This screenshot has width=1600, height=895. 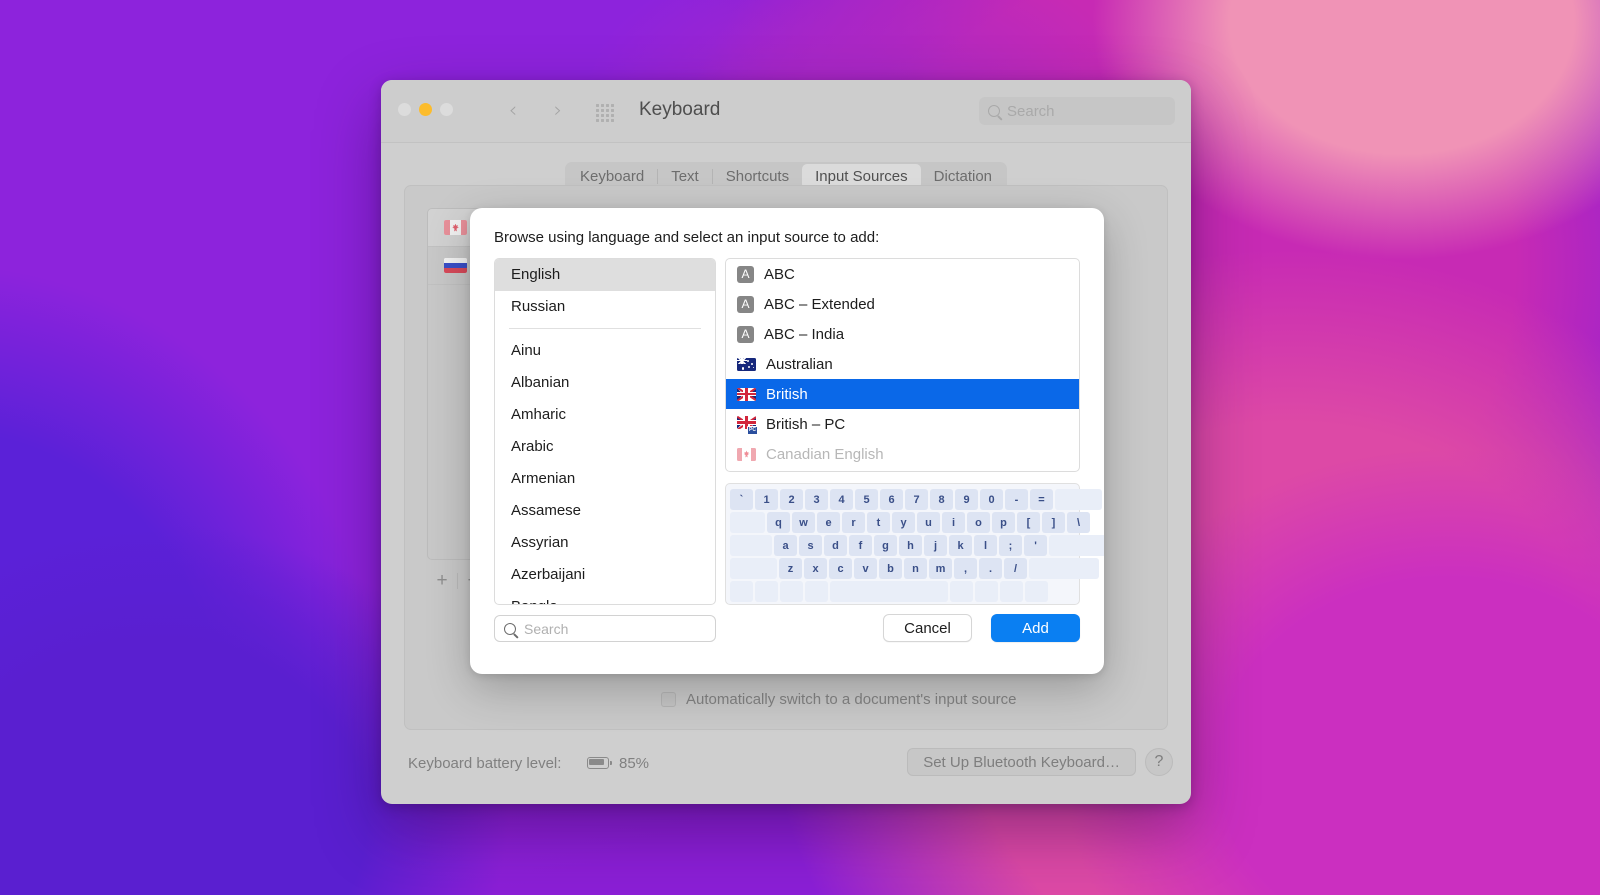 I want to click on key-d: d, so click(x=835, y=545).